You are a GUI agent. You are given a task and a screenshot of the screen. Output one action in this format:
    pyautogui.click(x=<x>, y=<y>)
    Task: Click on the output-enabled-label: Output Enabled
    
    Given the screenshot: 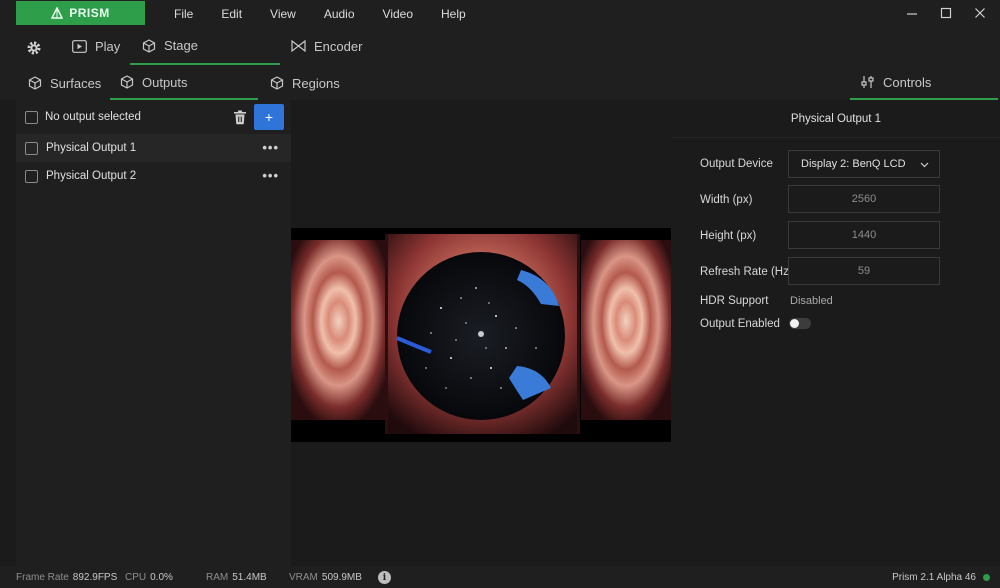 What is the action you would take?
    pyautogui.click(x=740, y=324)
    